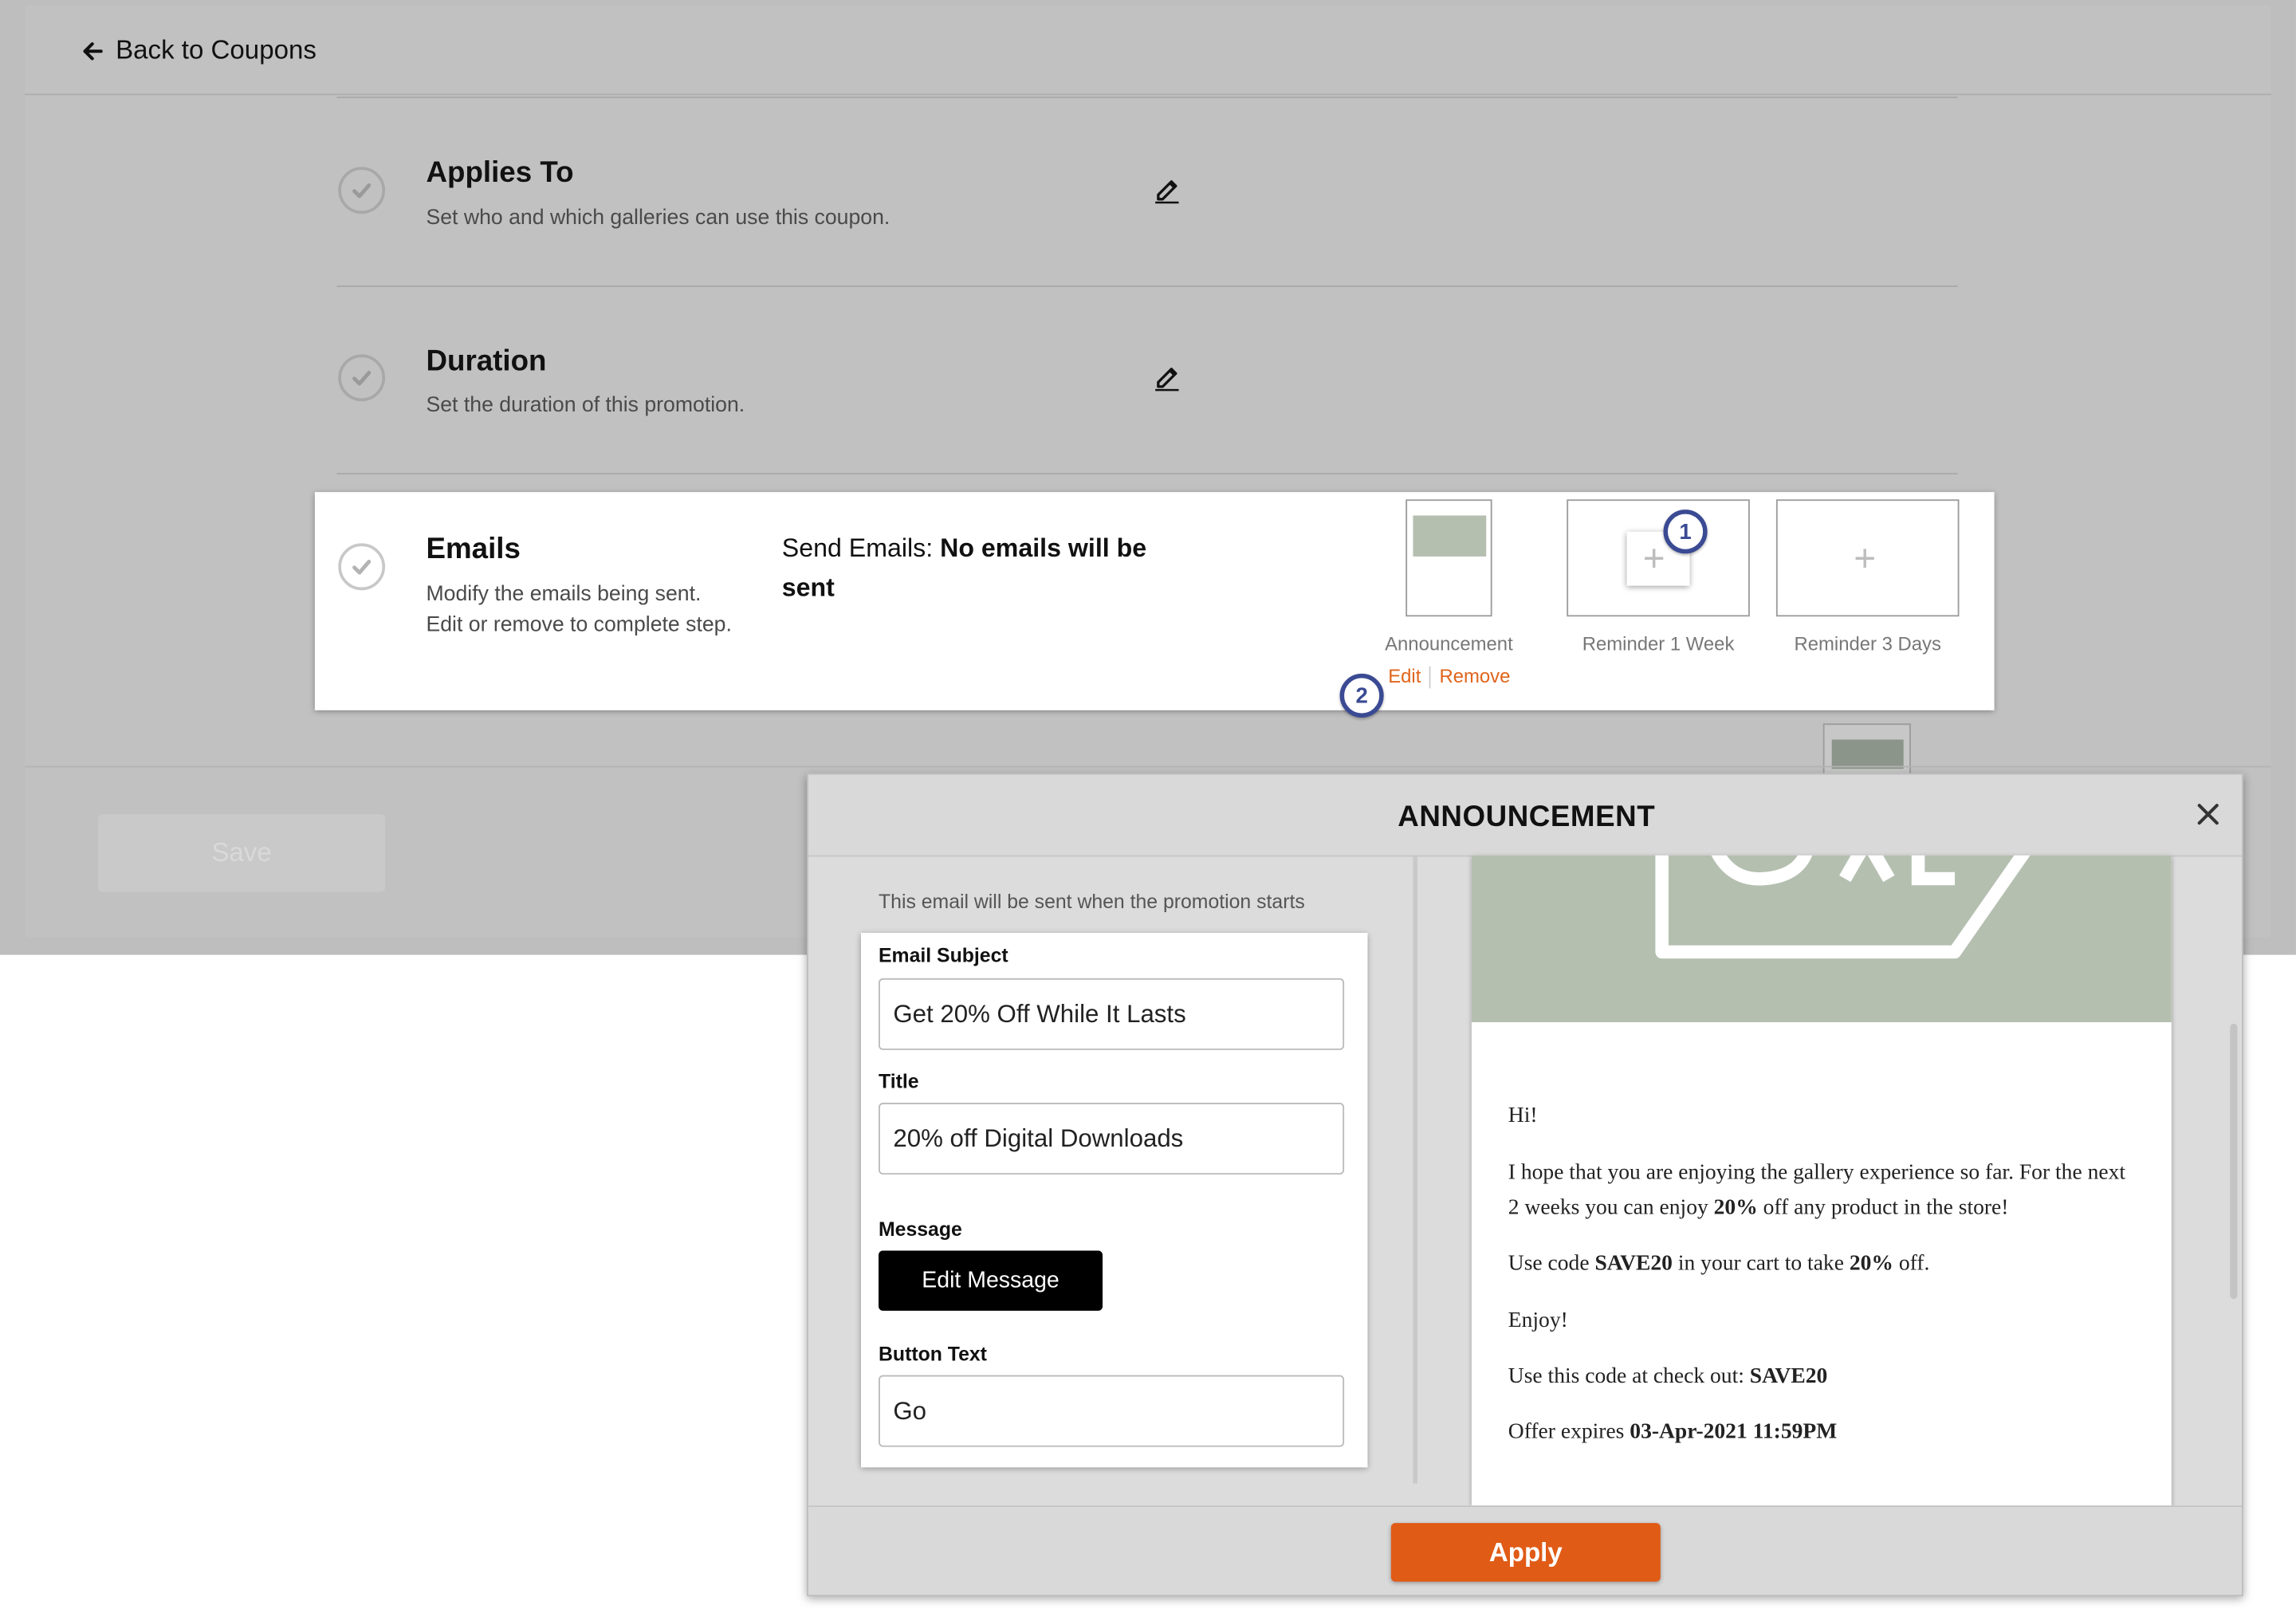 The width and height of the screenshot is (2296, 1621). Describe the element at coordinates (2234, 1161) in the screenshot. I see `preview-scrollbar` at that location.